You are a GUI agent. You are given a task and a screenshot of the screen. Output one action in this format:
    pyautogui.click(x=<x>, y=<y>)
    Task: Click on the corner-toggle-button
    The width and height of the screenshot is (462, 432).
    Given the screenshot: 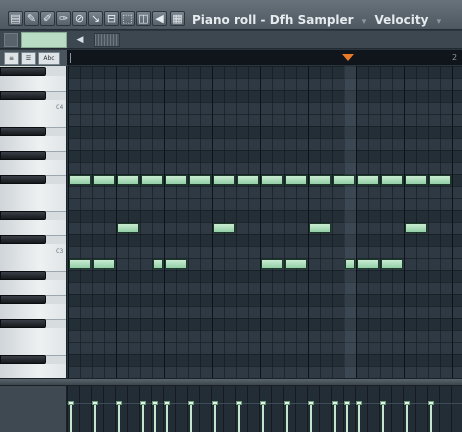 What is the action you would take?
    pyautogui.click(x=11, y=40)
    